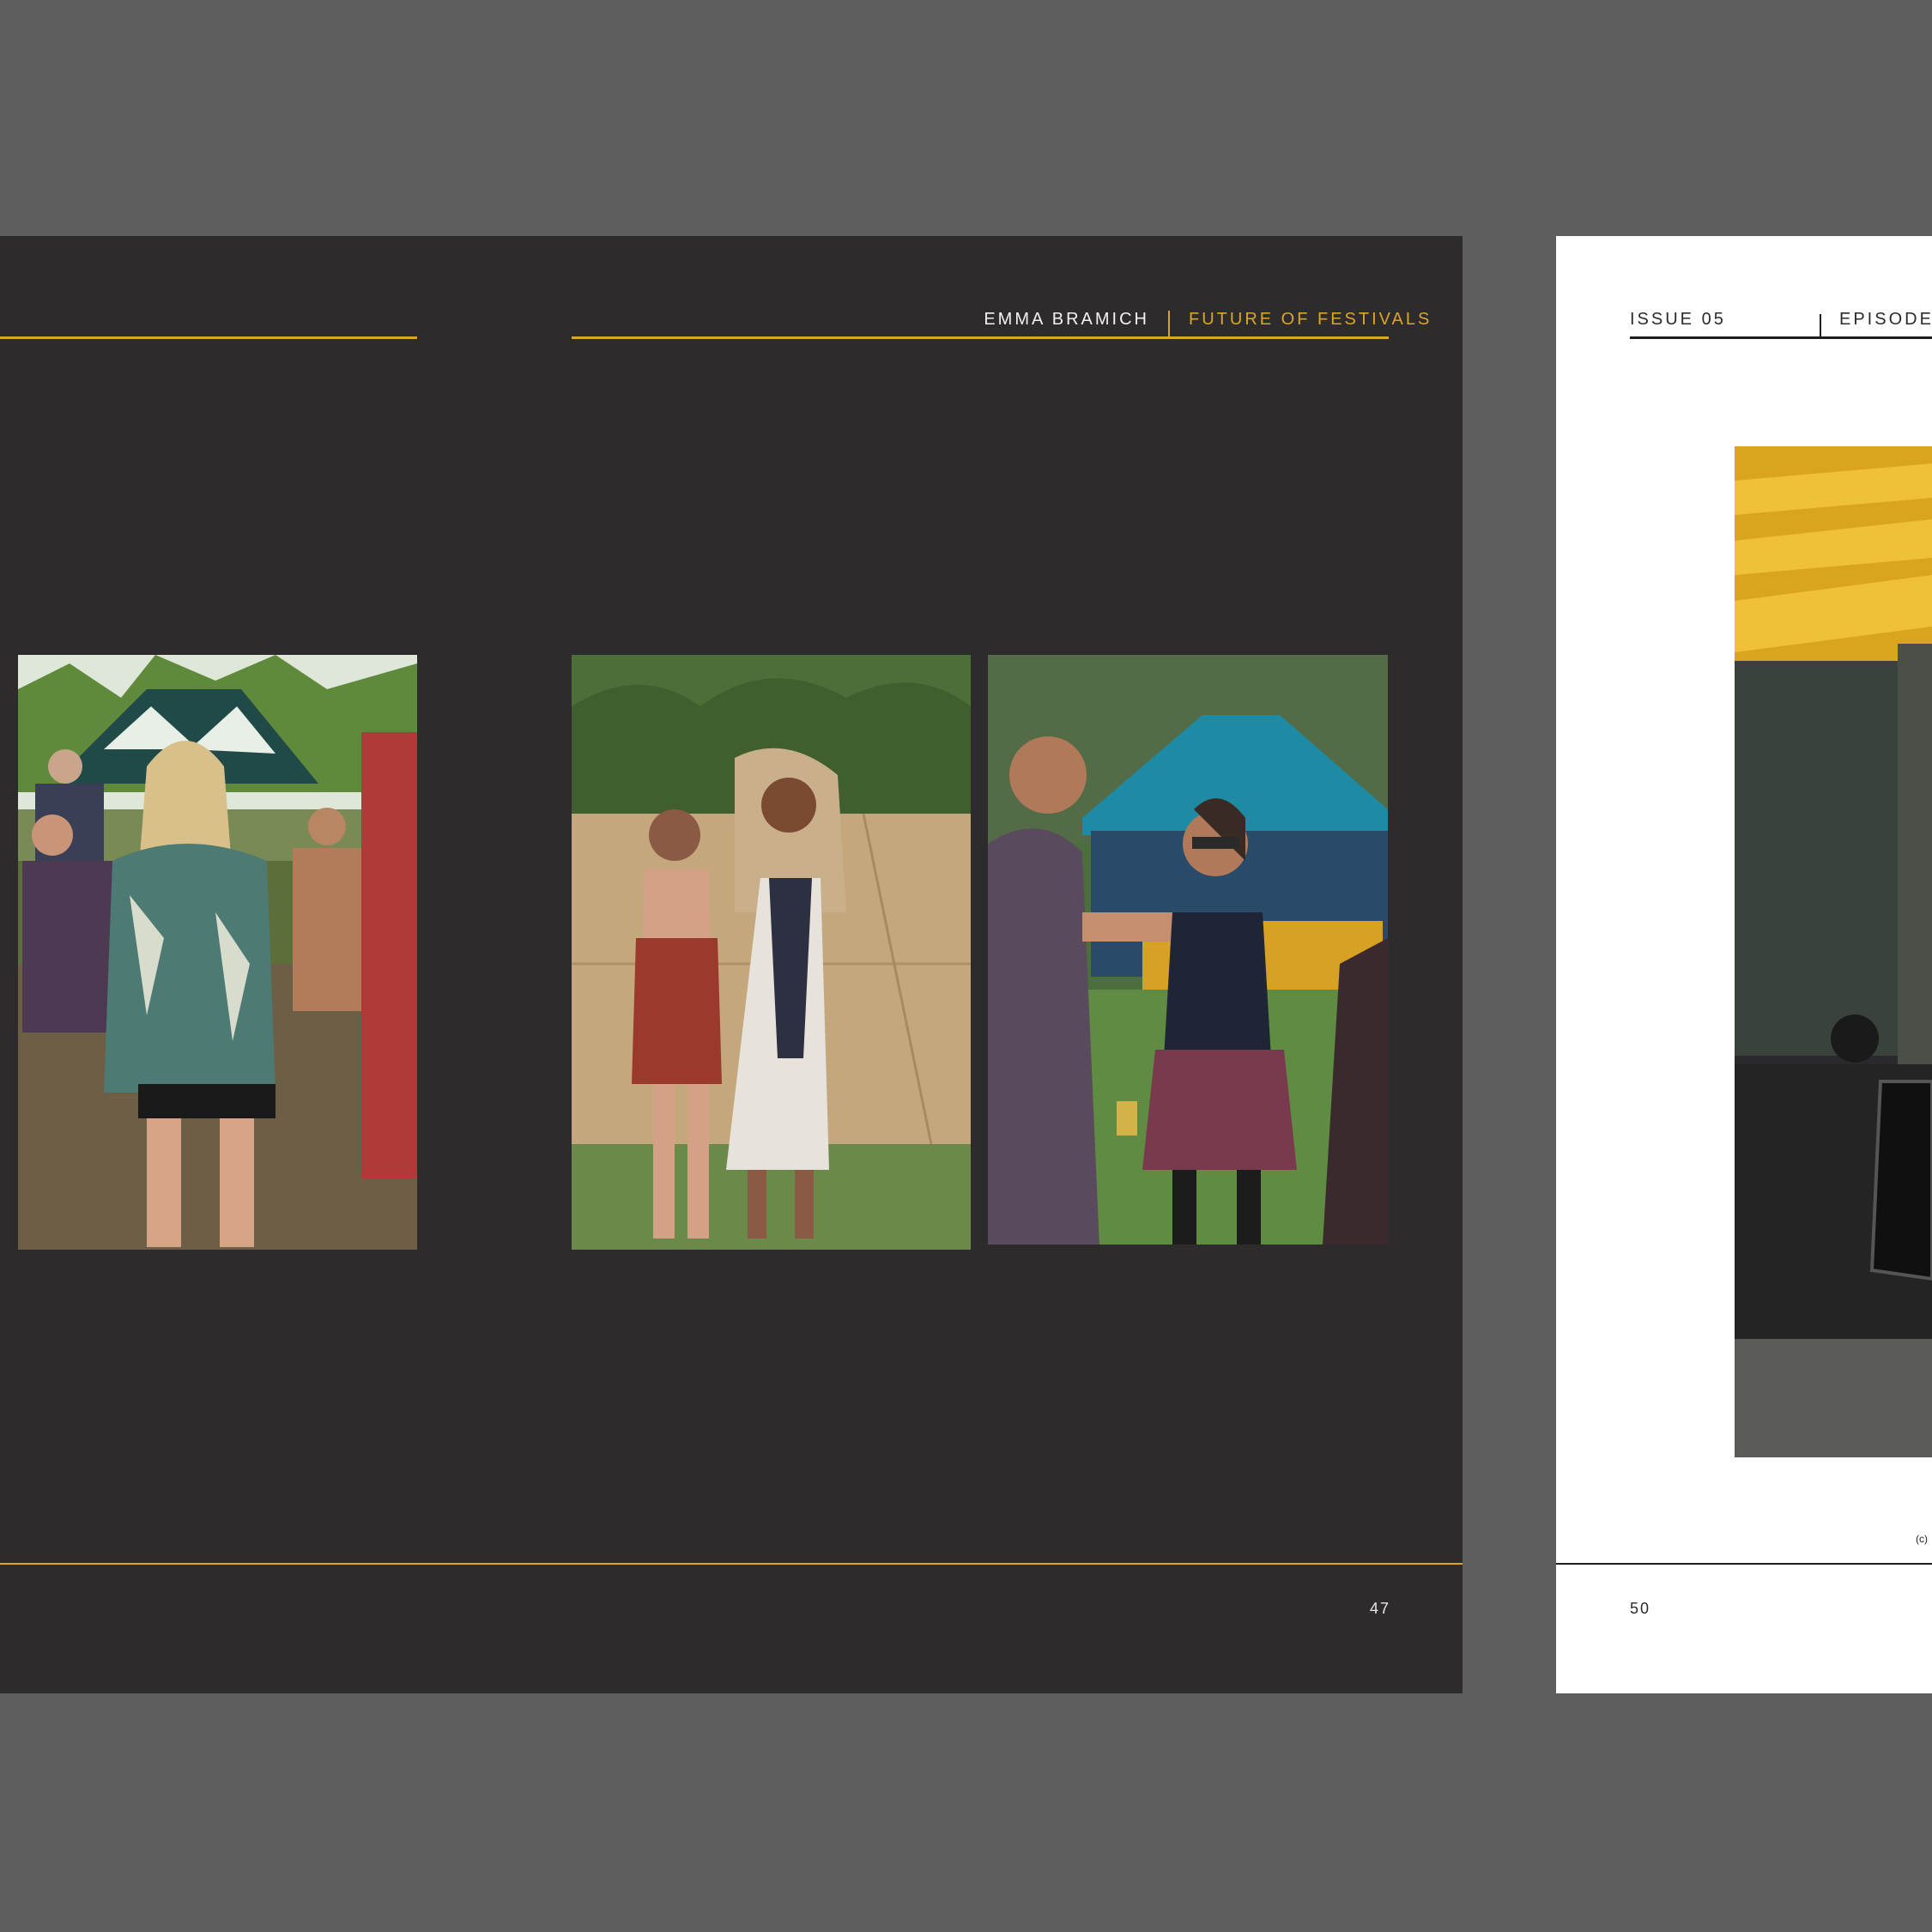 This screenshot has width=1932, height=1932. What do you see at coordinates (1380, 1608) in the screenshot?
I see `page-number-left: 47` at bounding box center [1380, 1608].